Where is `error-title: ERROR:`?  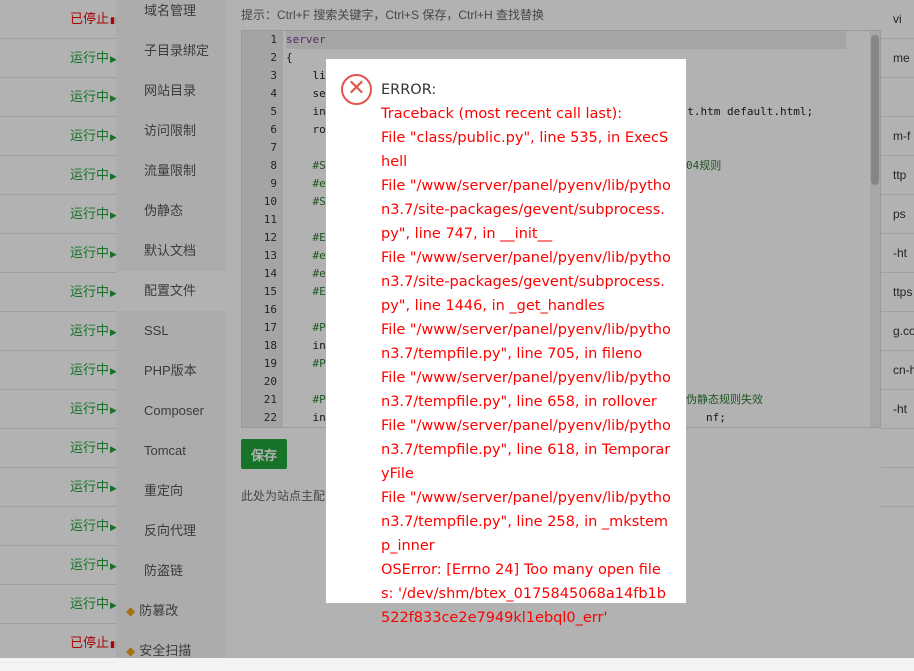
error-title: ERROR: is located at coordinates (409, 90).